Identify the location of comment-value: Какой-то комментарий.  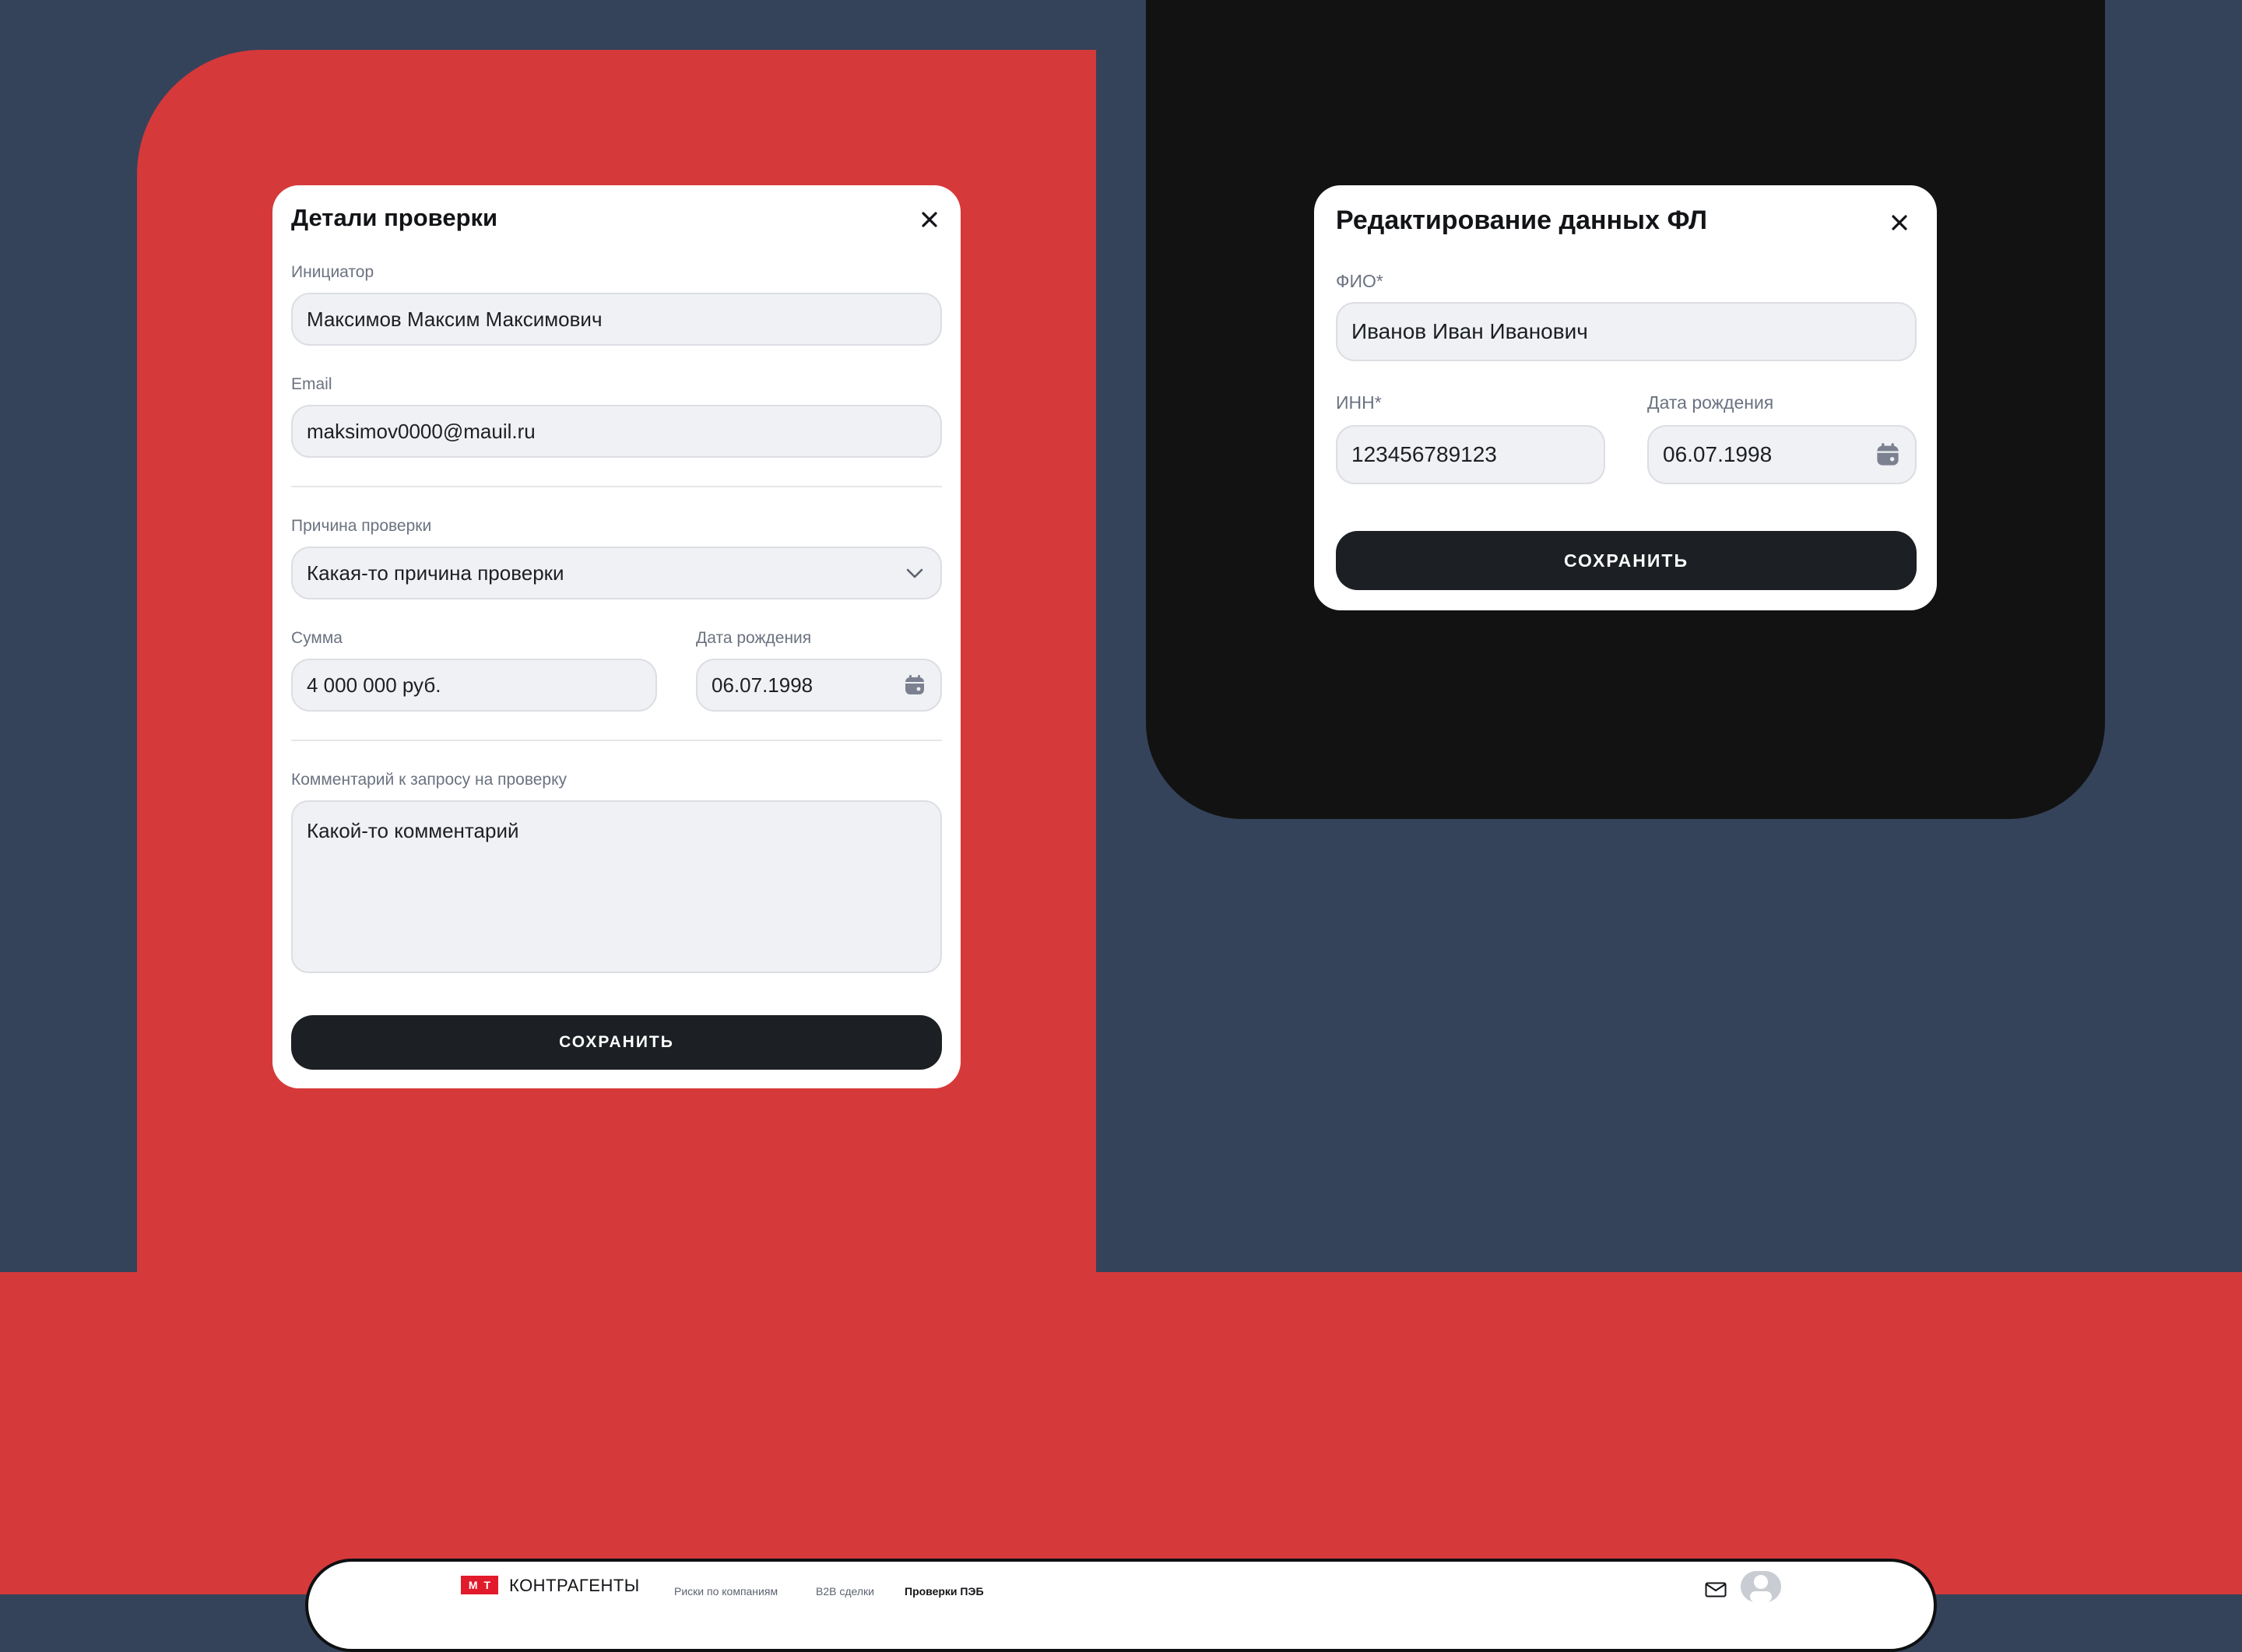
(413, 830).